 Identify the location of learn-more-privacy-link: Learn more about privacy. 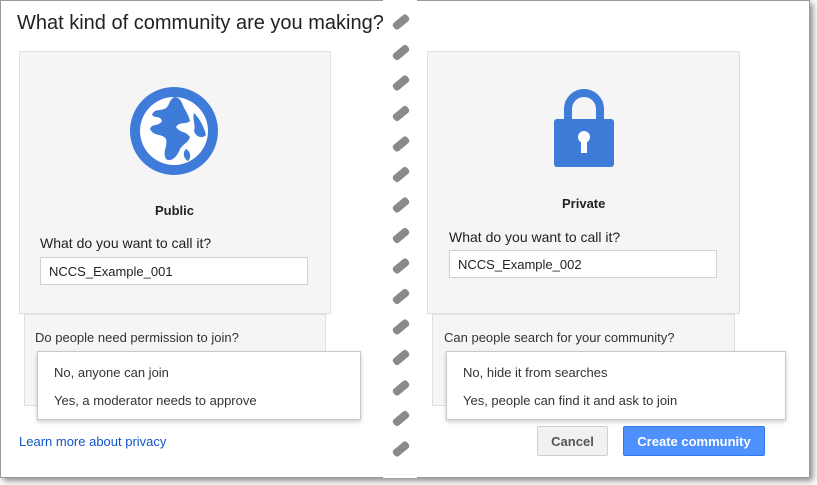
(92, 441).